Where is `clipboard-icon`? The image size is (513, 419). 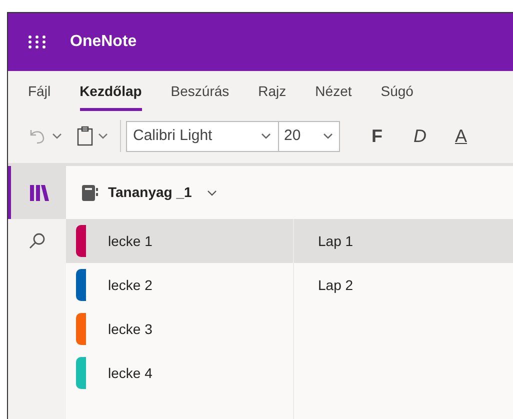 clipboard-icon is located at coordinates (85, 136).